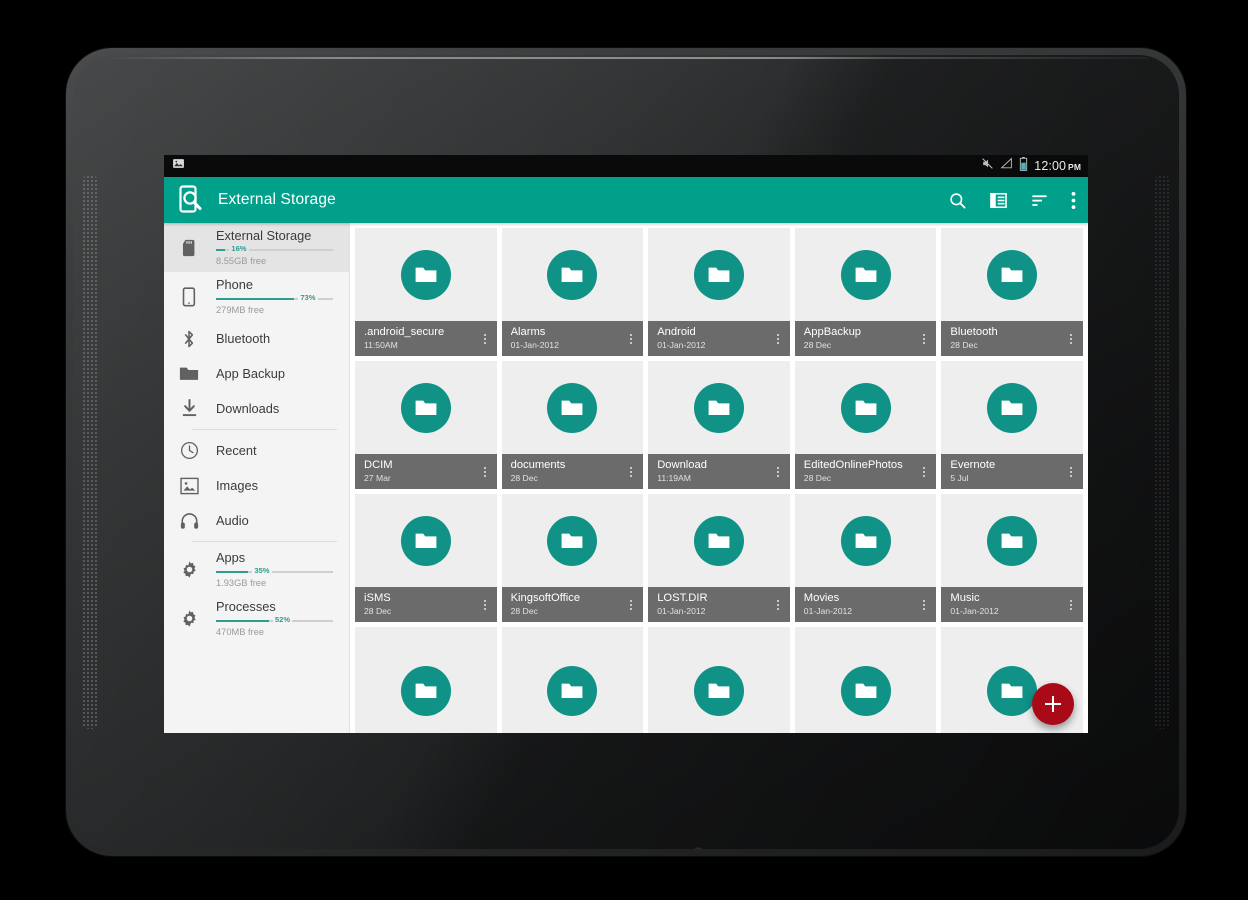 The image size is (1248, 900). Describe the element at coordinates (264, 541) in the screenshot. I see `sidebar-divider` at that location.